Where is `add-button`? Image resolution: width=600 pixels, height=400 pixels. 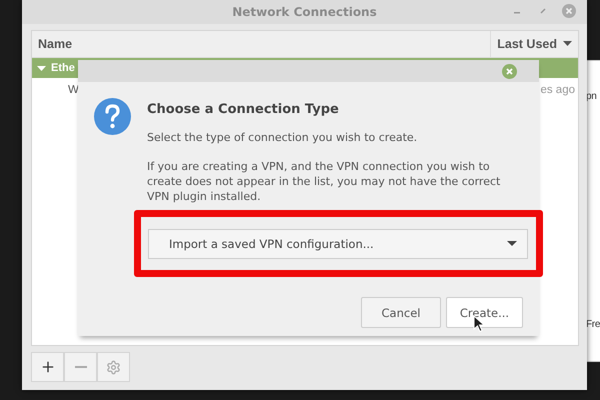
add-button is located at coordinates (47, 367).